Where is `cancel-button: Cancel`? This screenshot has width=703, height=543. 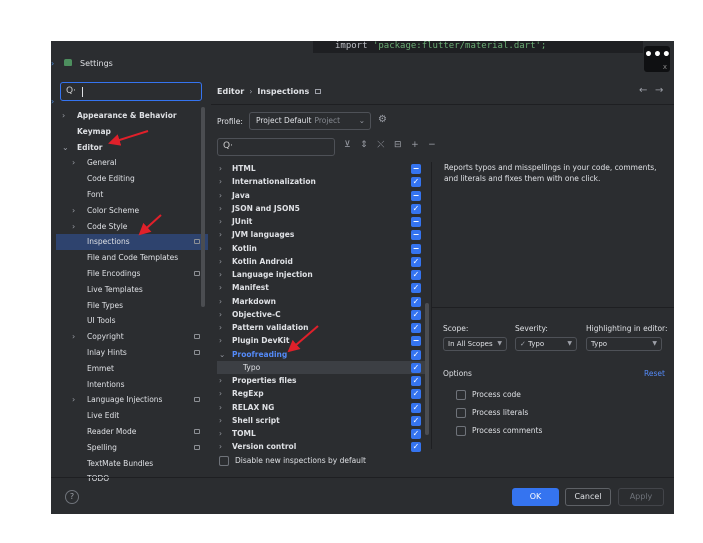 cancel-button: Cancel is located at coordinates (588, 497).